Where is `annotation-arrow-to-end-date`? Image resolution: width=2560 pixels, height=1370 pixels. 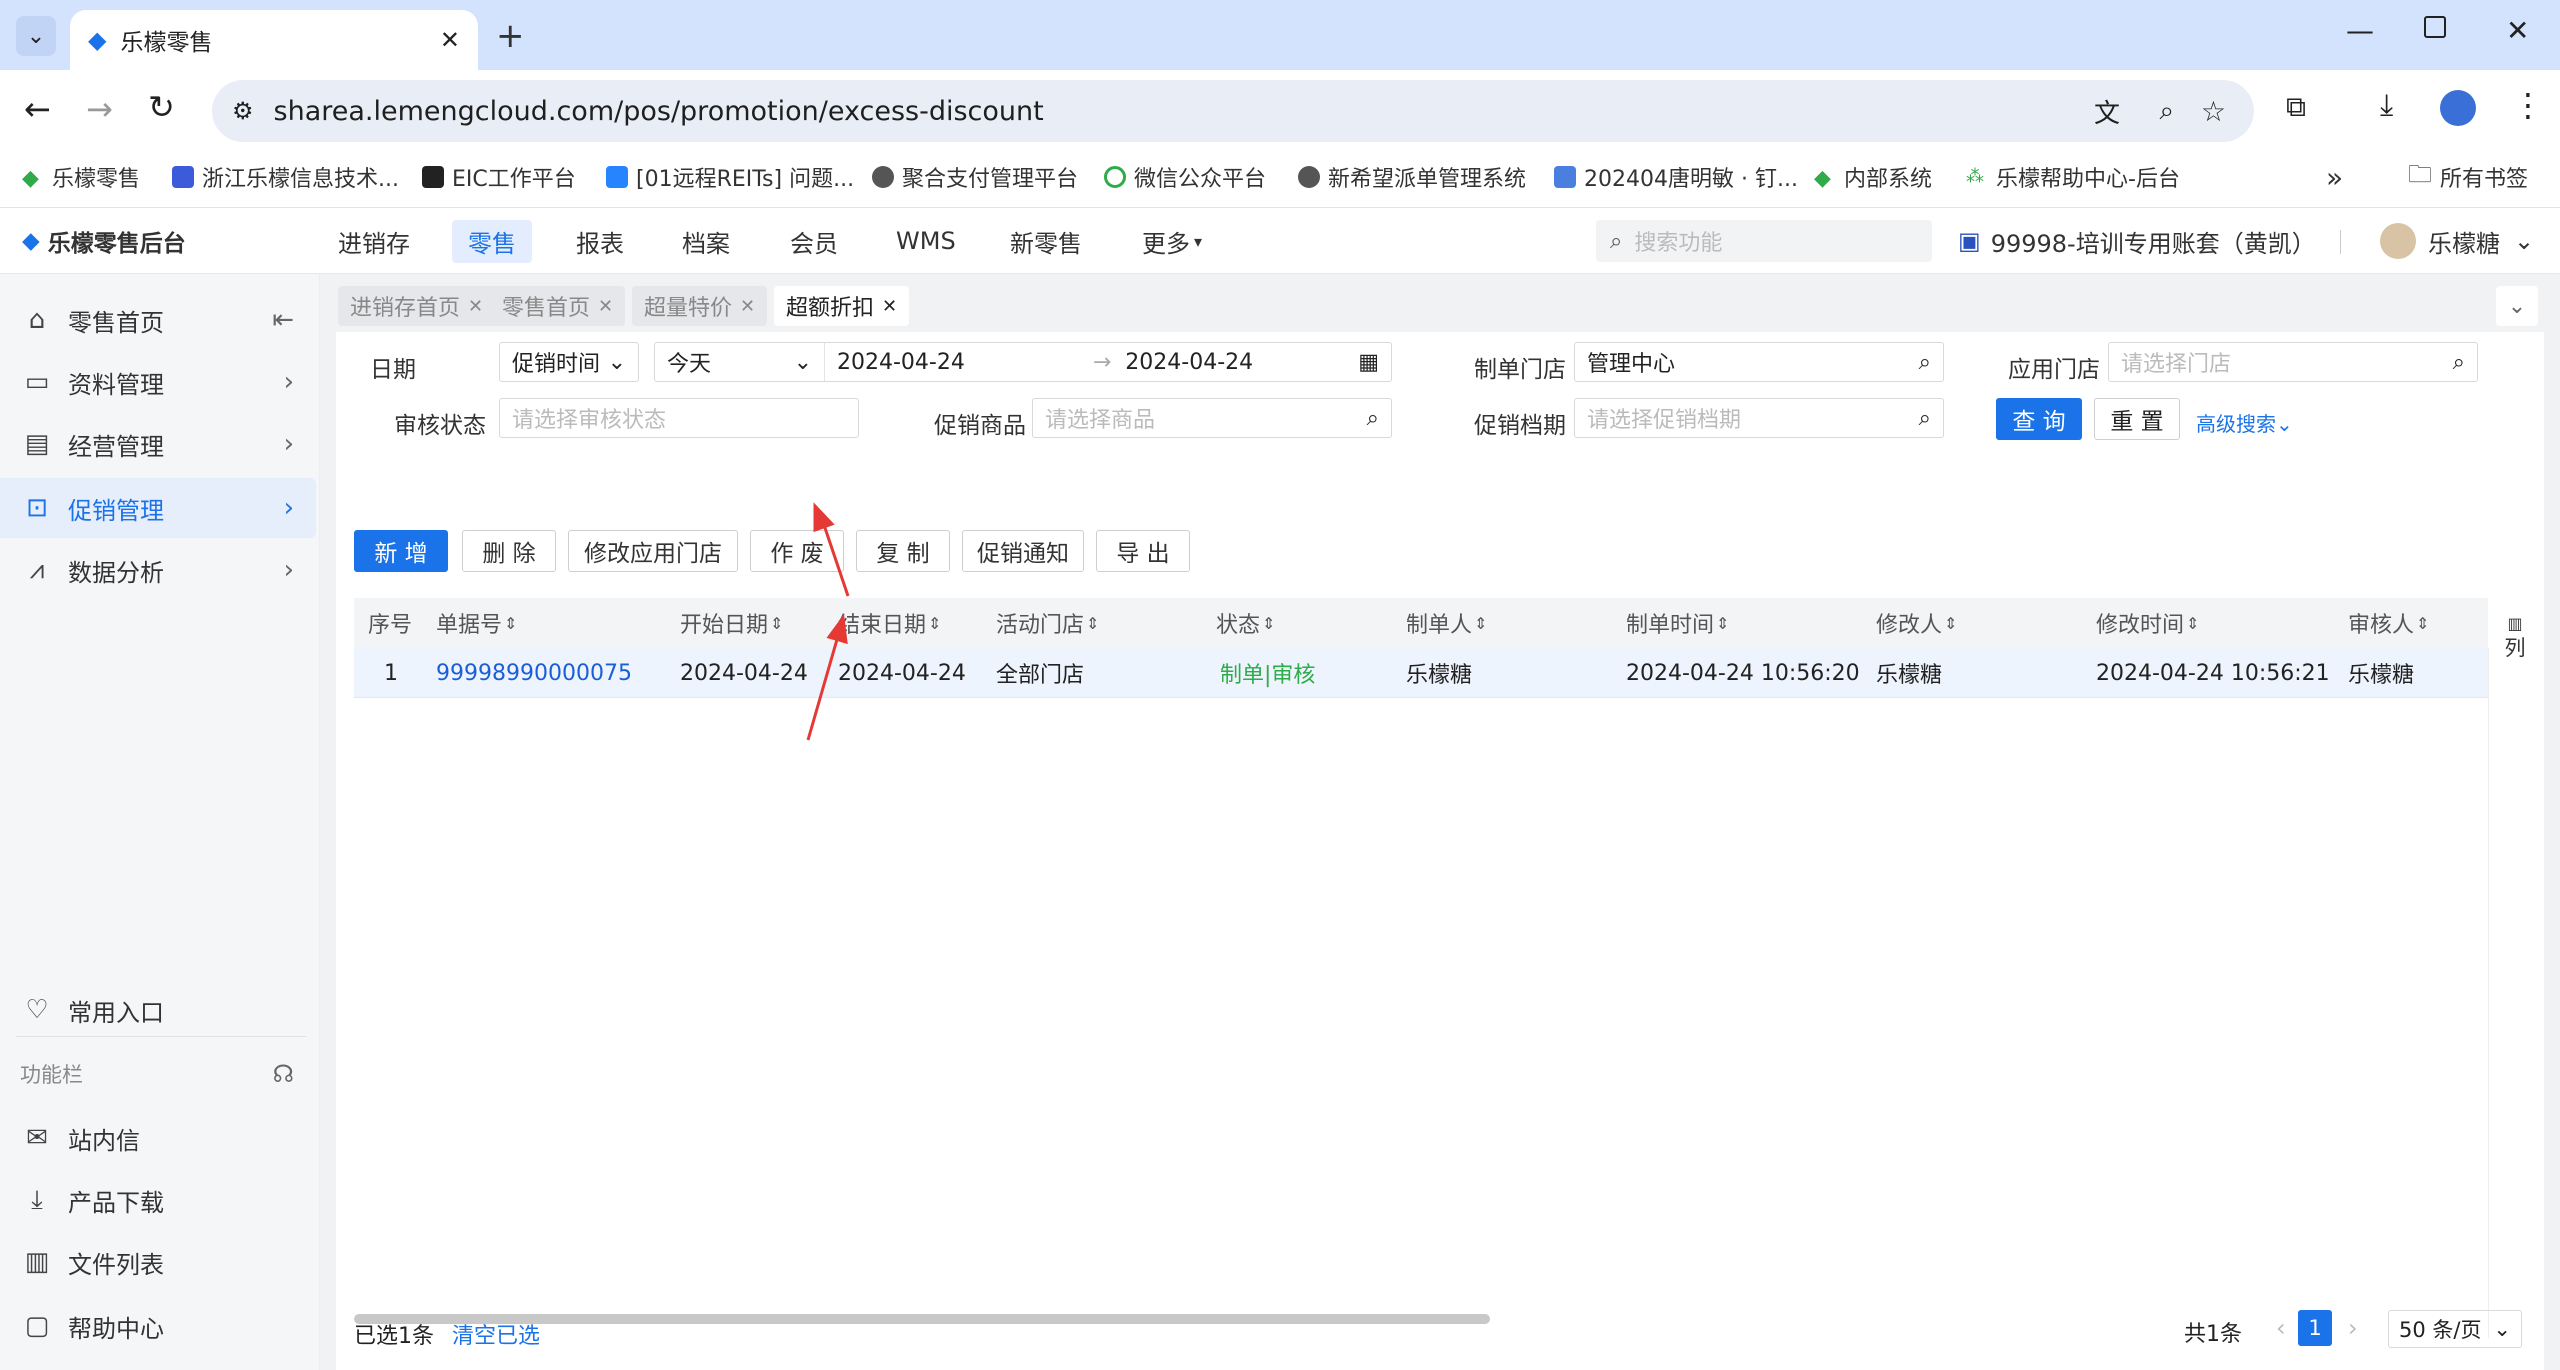
annotation-arrow-to-end-date is located at coordinates (827, 677).